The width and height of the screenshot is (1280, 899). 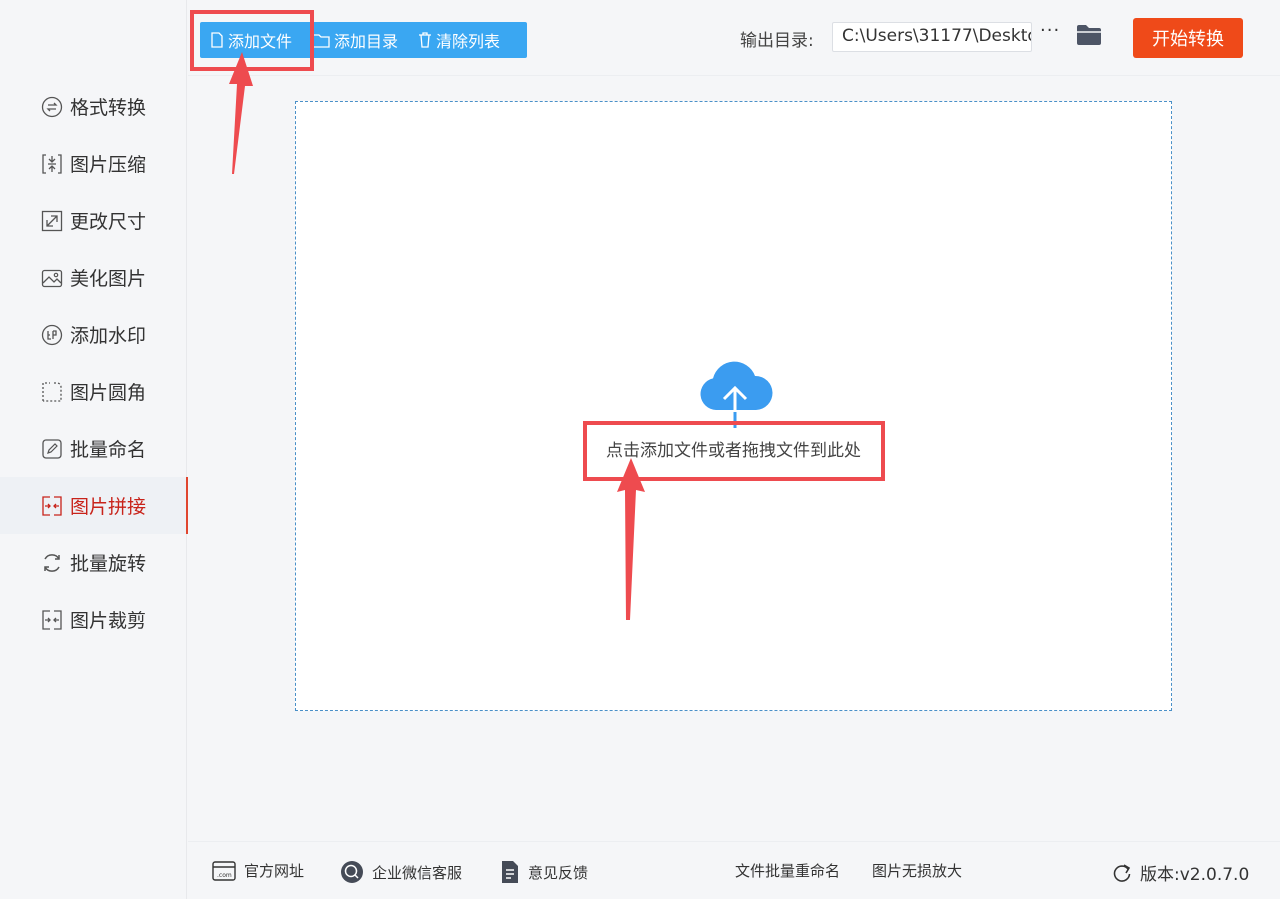 I want to click on sidebar-item-label: 更改尺寸, so click(x=108, y=222).